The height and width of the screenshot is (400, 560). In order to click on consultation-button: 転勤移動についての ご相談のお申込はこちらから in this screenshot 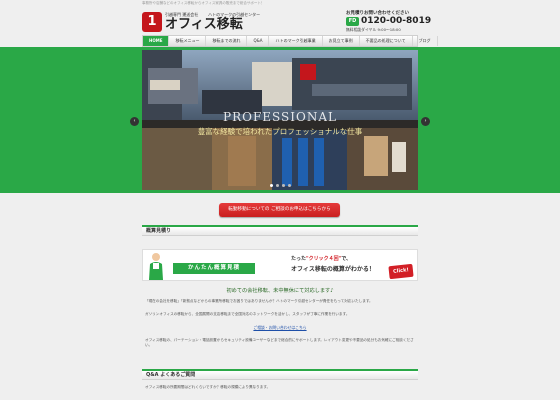, I will do `click(279, 210)`.